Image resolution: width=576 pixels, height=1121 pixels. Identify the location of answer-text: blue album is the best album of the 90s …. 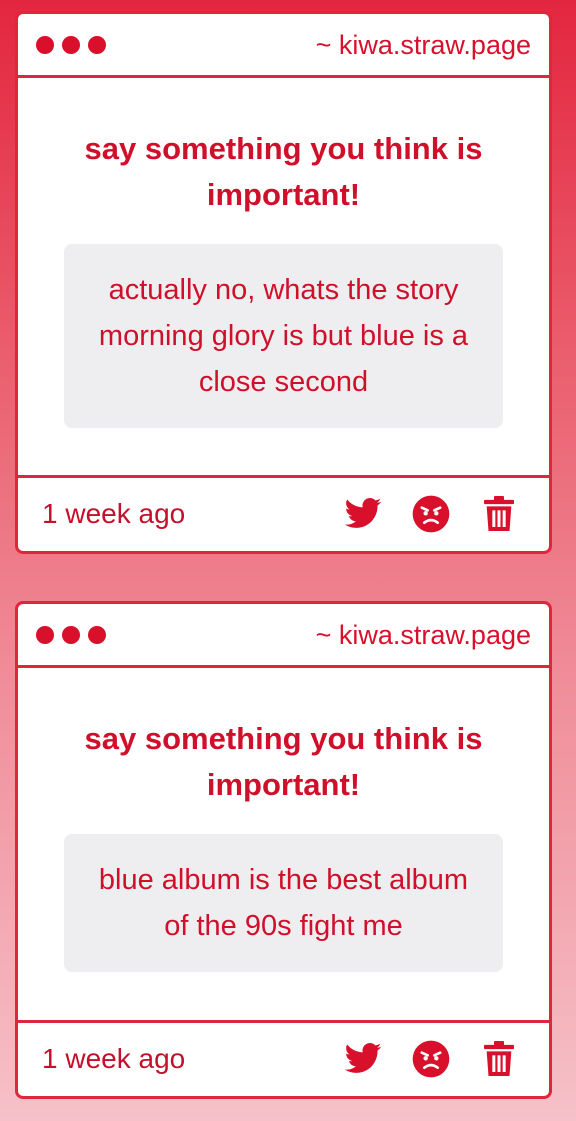
(283, 903).